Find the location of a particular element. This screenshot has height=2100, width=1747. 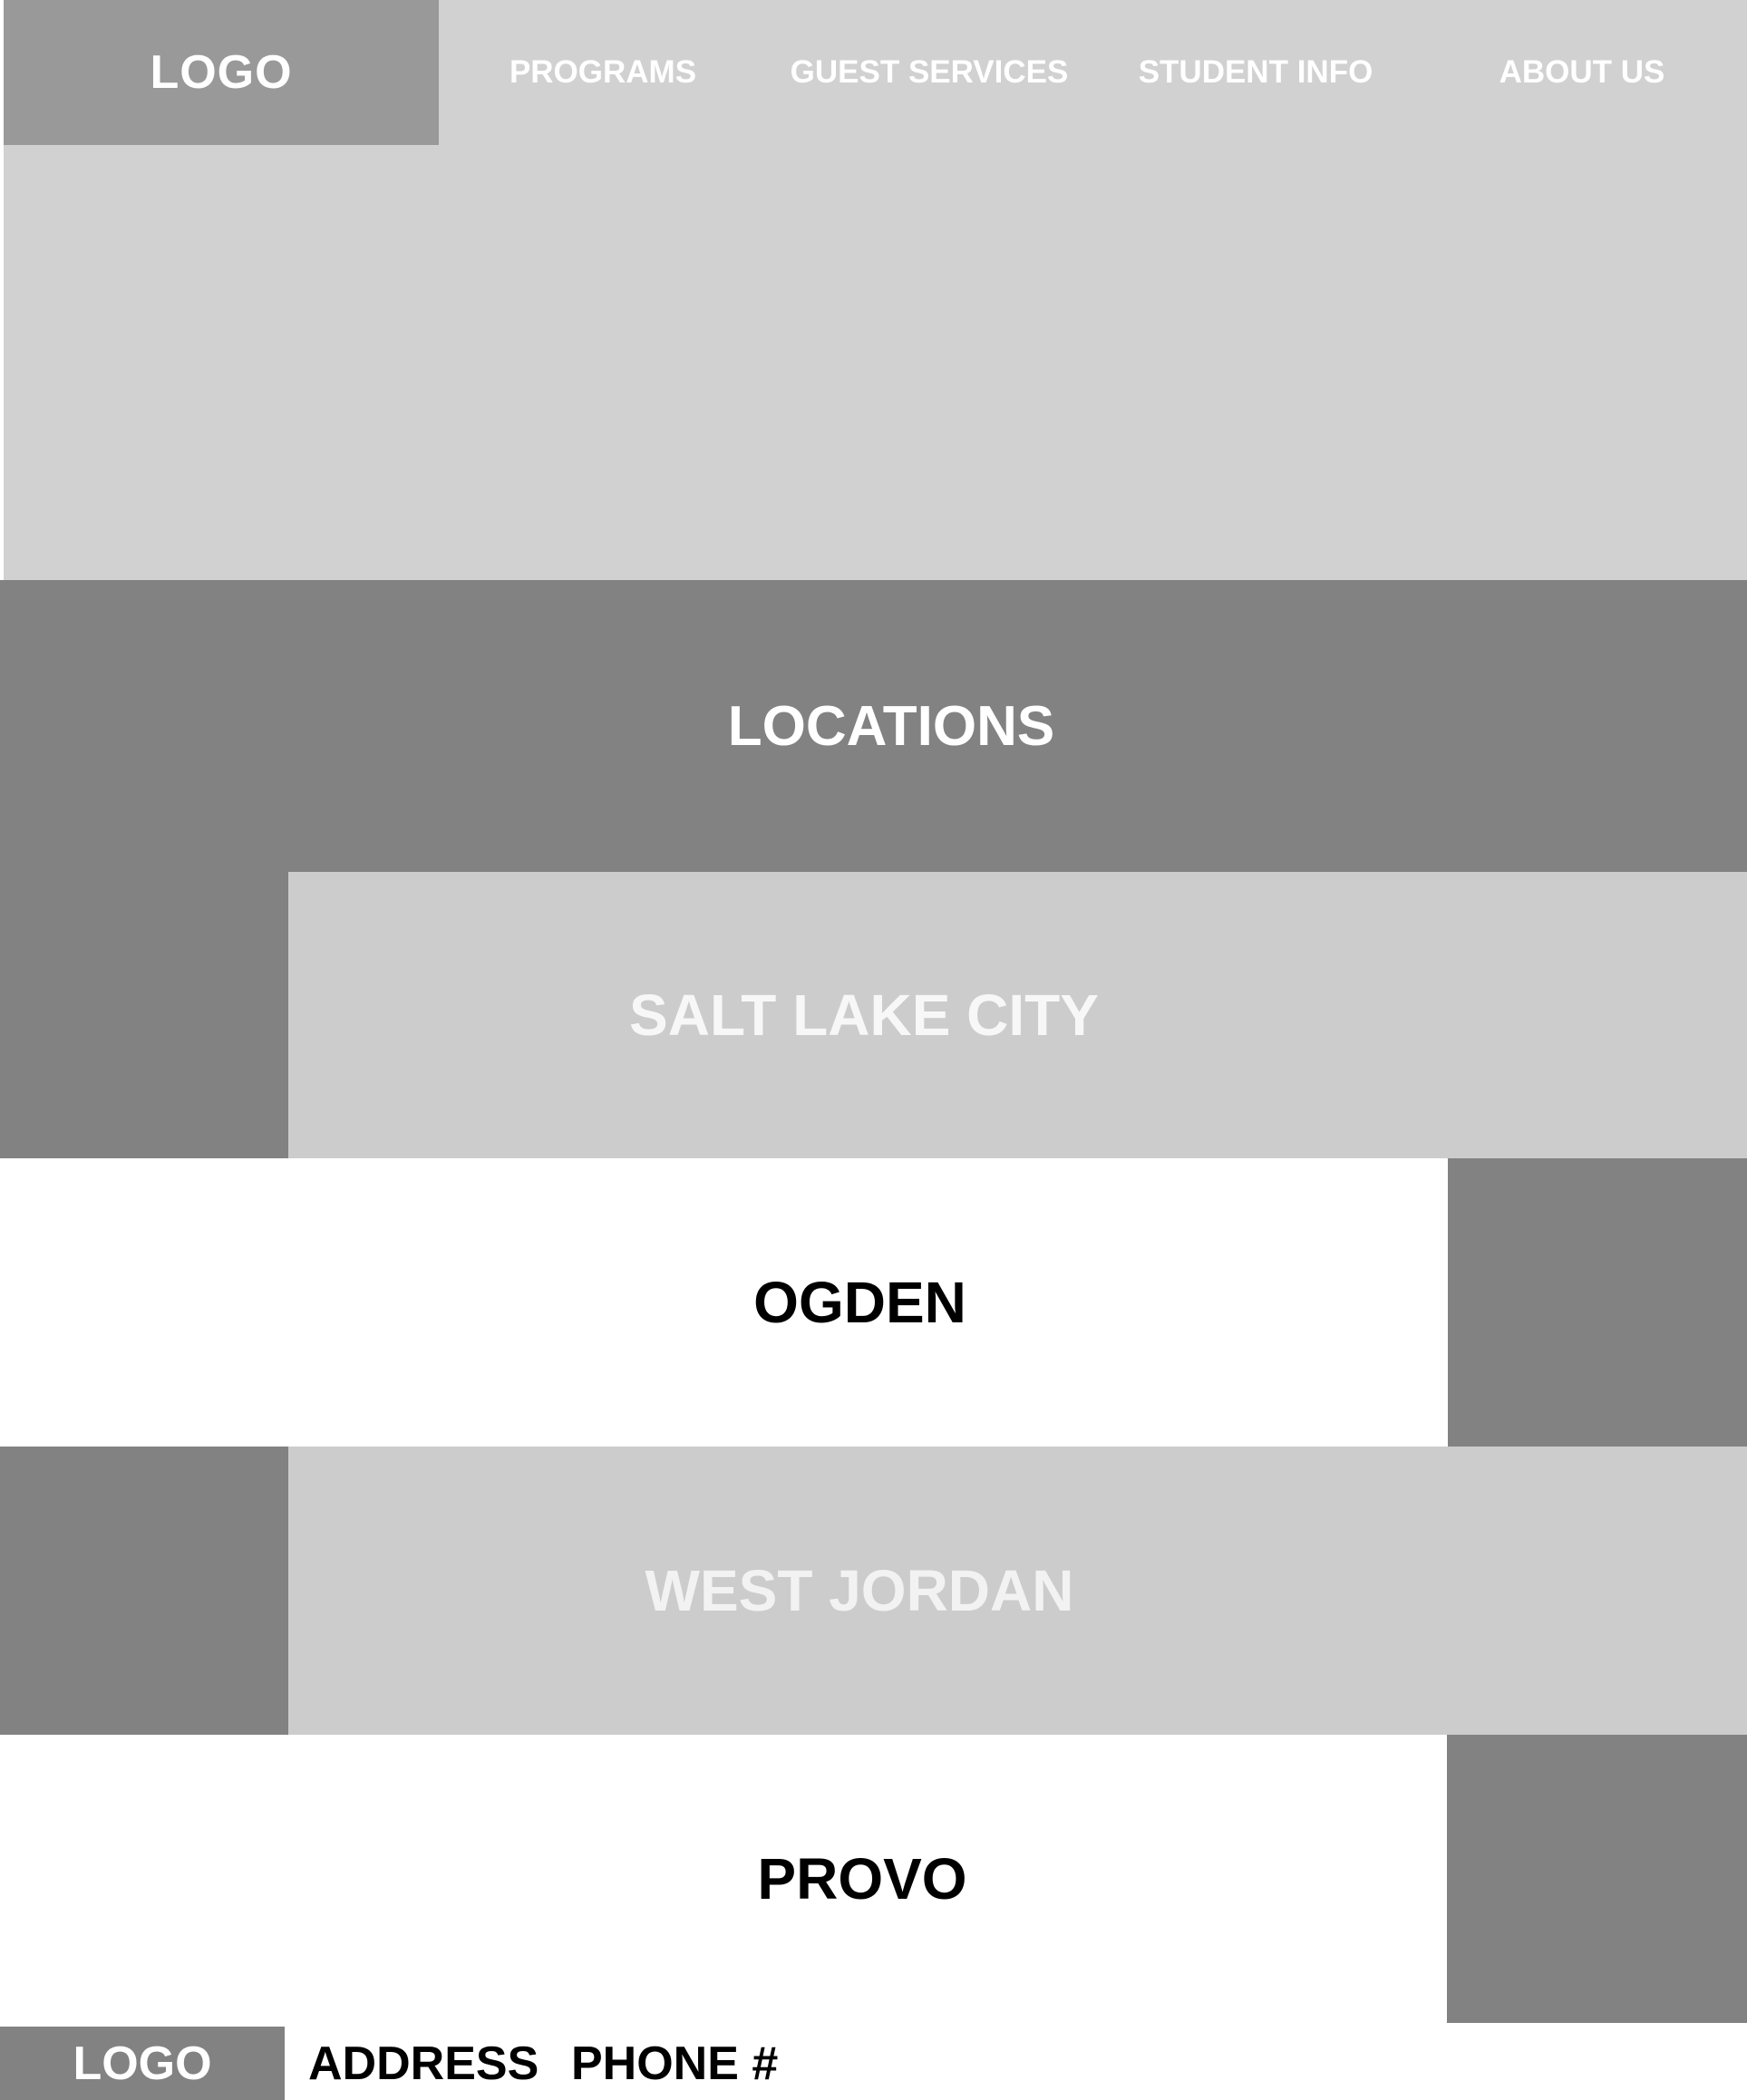

west-jordan-side-block is located at coordinates (144, 1591).